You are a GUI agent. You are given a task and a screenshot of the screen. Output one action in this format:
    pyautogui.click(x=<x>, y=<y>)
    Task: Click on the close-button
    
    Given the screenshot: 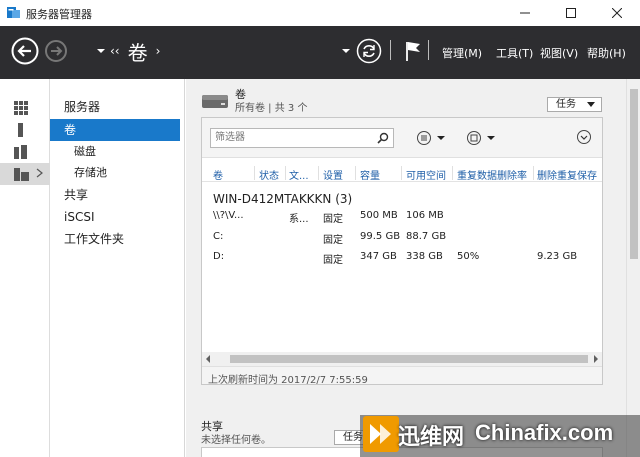 What is the action you would take?
    pyautogui.click(x=617, y=13)
    